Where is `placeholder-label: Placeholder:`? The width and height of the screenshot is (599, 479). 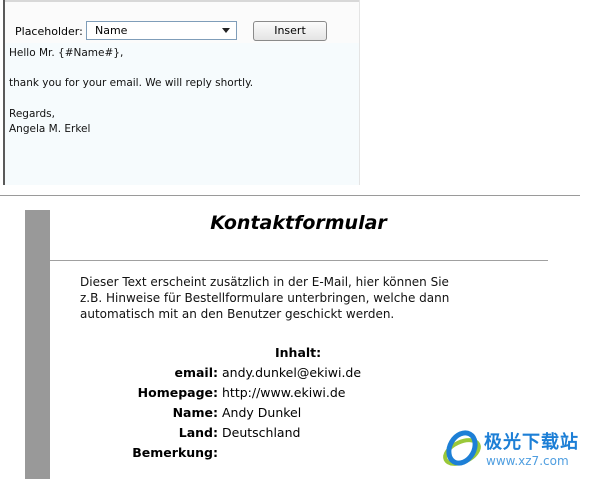 placeholder-label: Placeholder: is located at coordinates (49, 31).